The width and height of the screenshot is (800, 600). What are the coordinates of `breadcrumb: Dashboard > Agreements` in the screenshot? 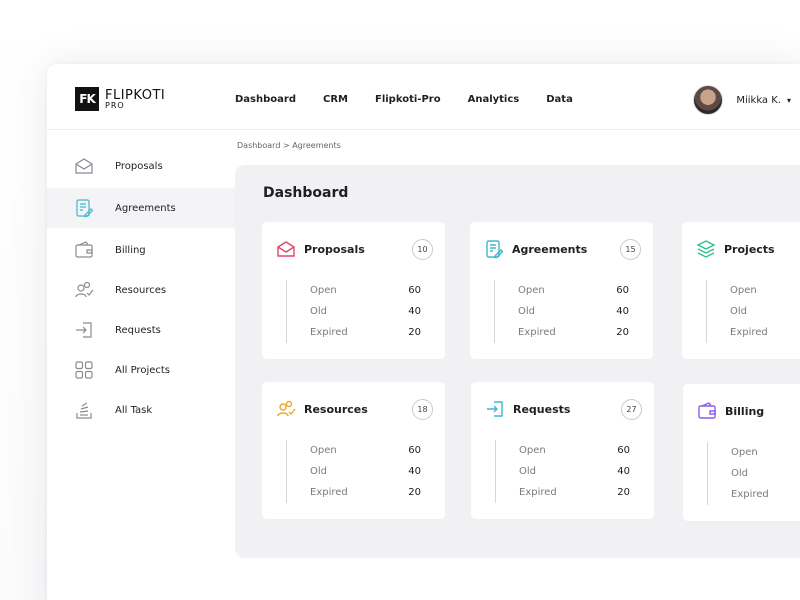 It's located at (289, 145).